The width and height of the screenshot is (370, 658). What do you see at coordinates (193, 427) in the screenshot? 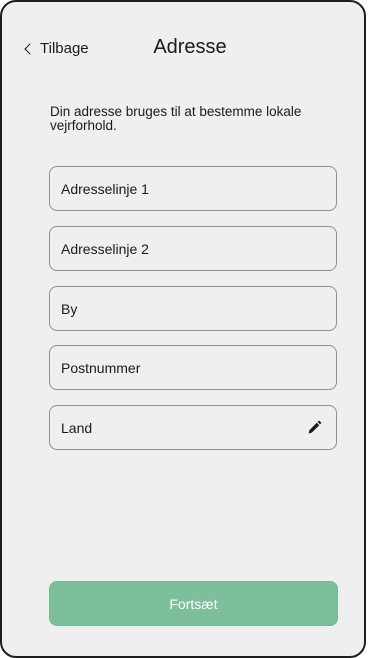
I see `country-field: Land` at bounding box center [193, 427].